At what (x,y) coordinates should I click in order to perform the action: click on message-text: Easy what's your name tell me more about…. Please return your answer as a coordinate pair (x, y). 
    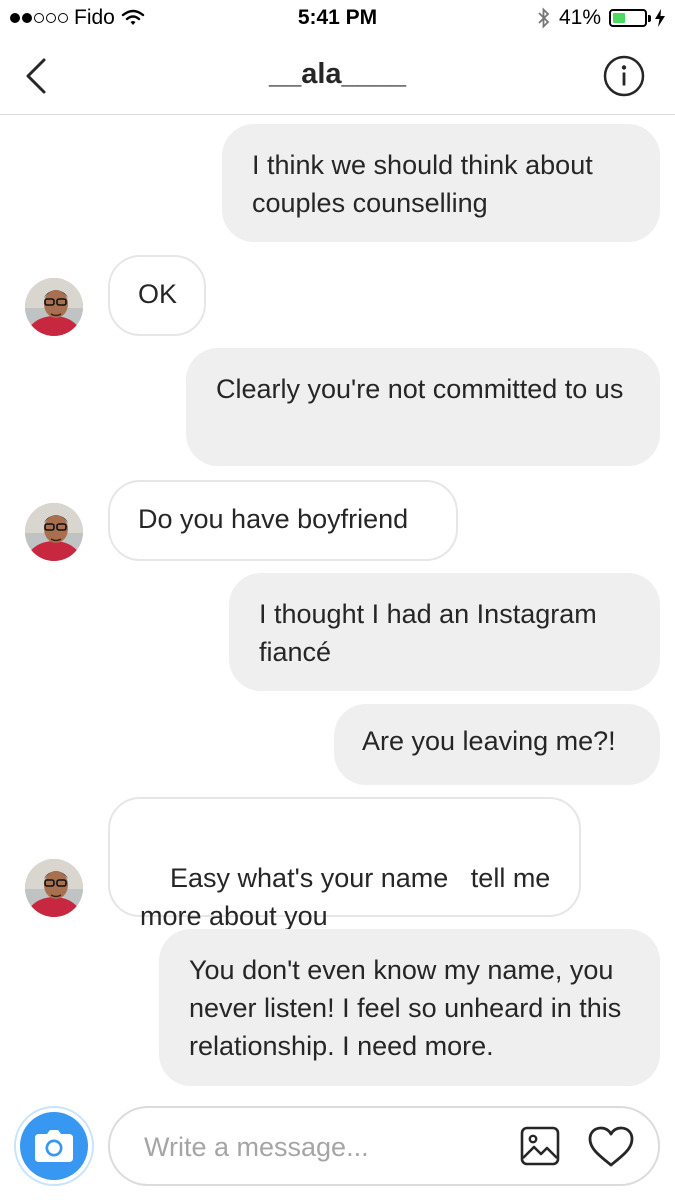
    Looking at the image, I should click on (349, 897).